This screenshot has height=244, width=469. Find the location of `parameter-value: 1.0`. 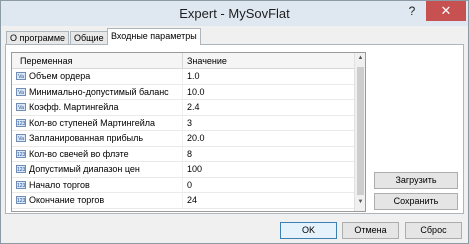

parameter-value: 1.0 is located at coordinates (193, 76).